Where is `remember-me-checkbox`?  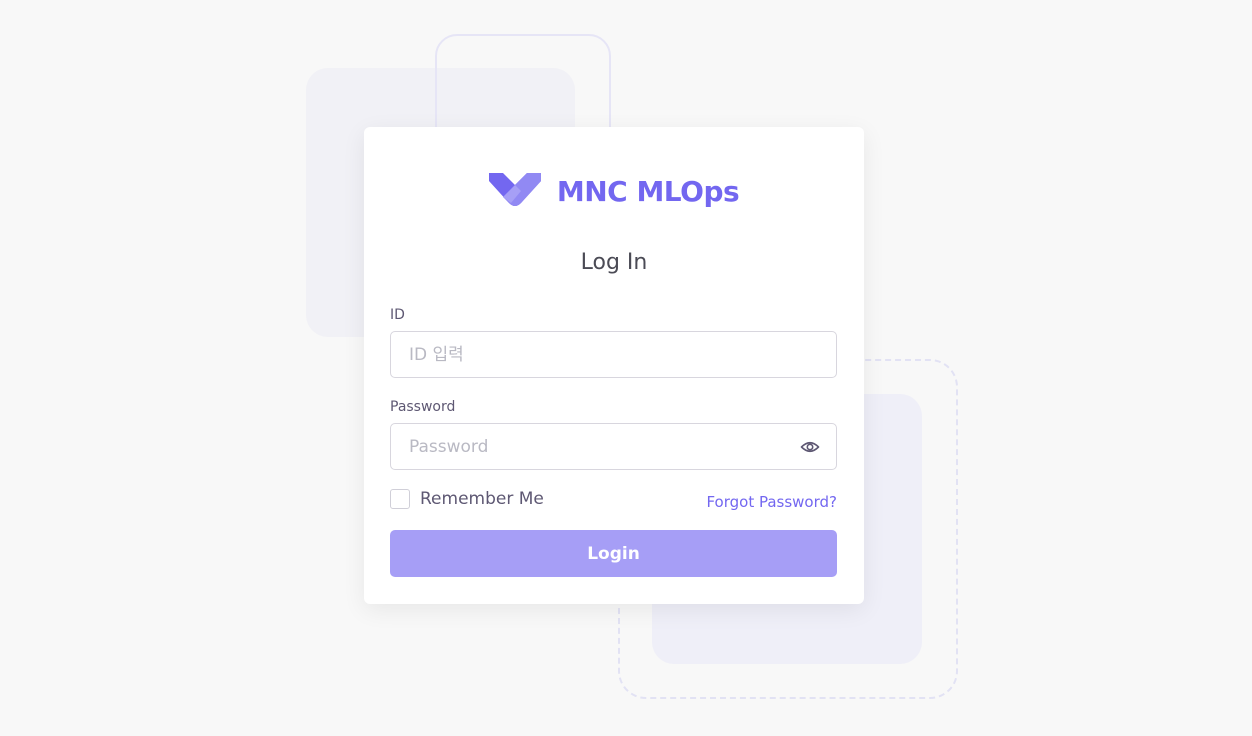 remember-me-checkbox is located at coordinates (400, 499).